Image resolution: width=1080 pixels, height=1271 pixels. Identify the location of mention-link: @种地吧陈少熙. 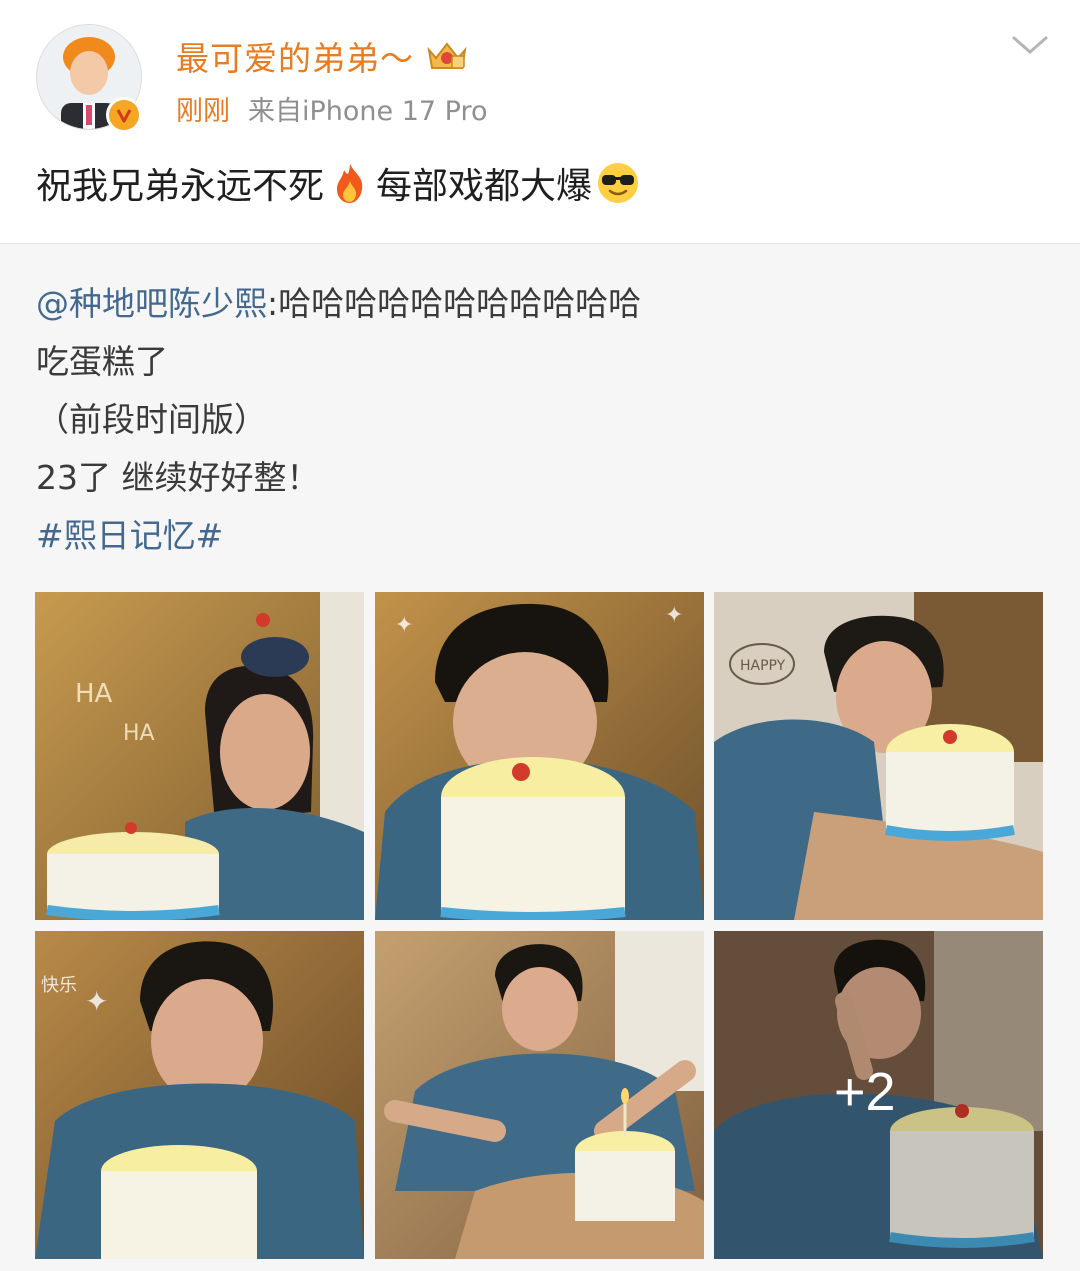
(151, 303).